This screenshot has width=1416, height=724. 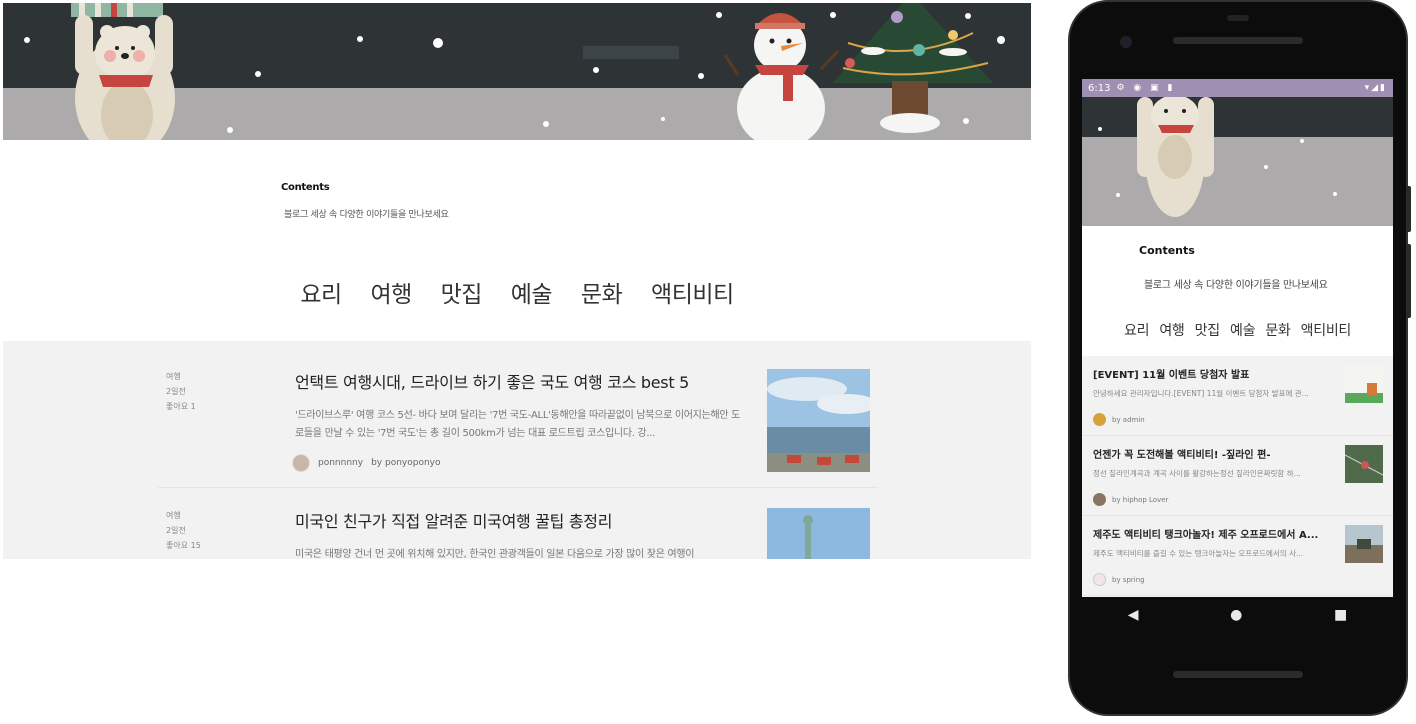 I want to click on earpiece, so click(x=1238, y=18).